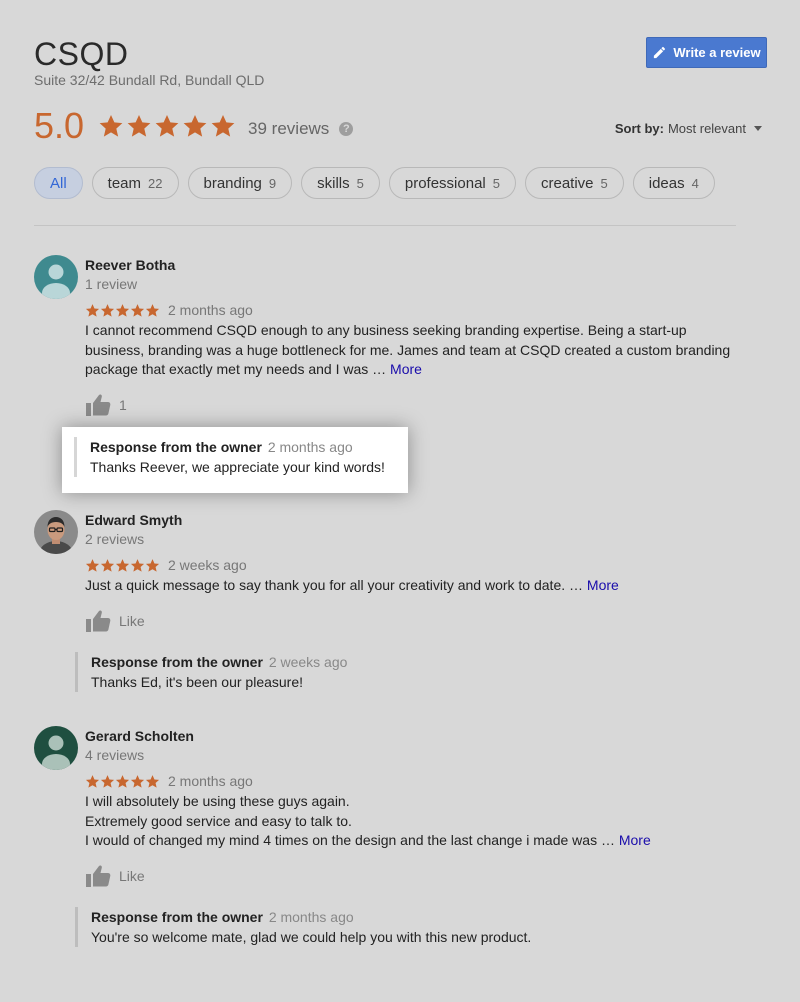 The height and width of the screenshot is (1002, 800). Describe the element at coordinates (695, 183) in the screenshot. I see `chip-count: 4` at that location.